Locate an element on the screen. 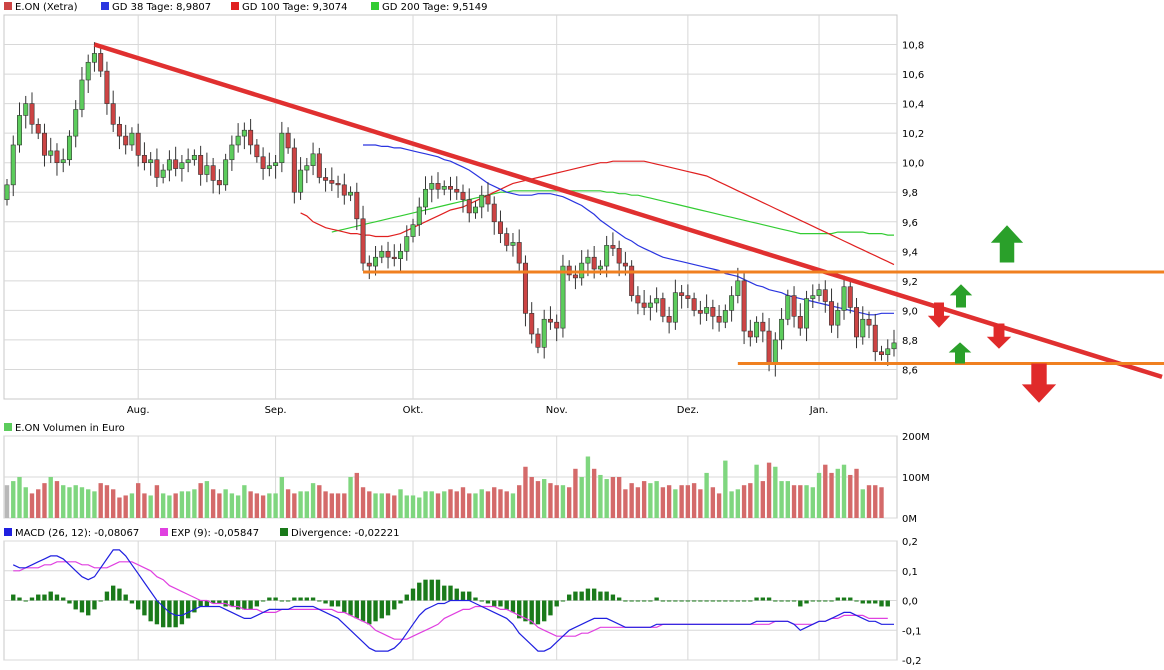 This screenshot has width=1164, height=670. legend-swatch-volume is located at coordinates (8, 427).